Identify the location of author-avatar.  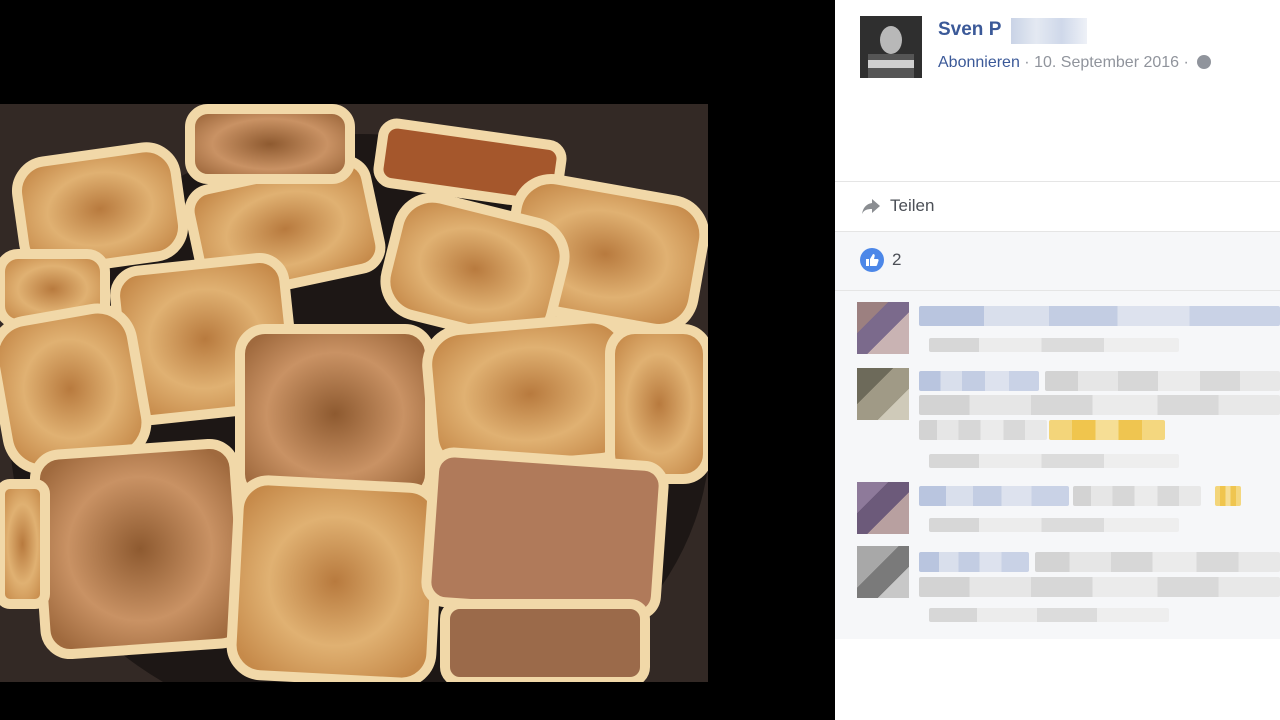
(891, 47).